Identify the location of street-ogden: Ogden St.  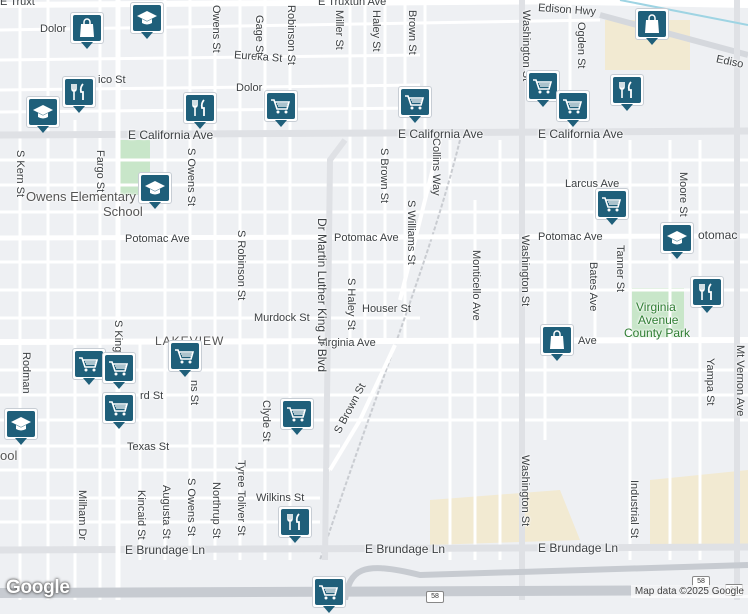
(581, 45).